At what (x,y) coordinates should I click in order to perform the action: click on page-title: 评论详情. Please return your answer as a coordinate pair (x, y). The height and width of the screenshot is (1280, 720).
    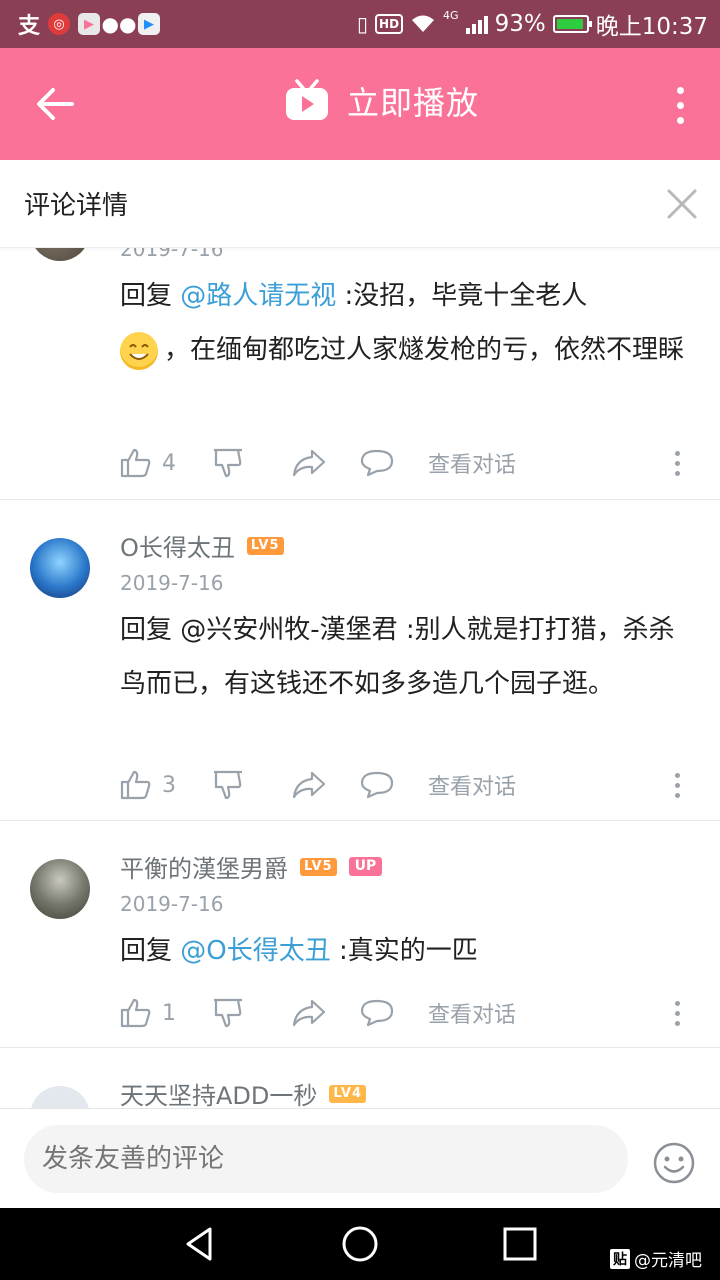
    Looking at the image, I should click on (76, 206).